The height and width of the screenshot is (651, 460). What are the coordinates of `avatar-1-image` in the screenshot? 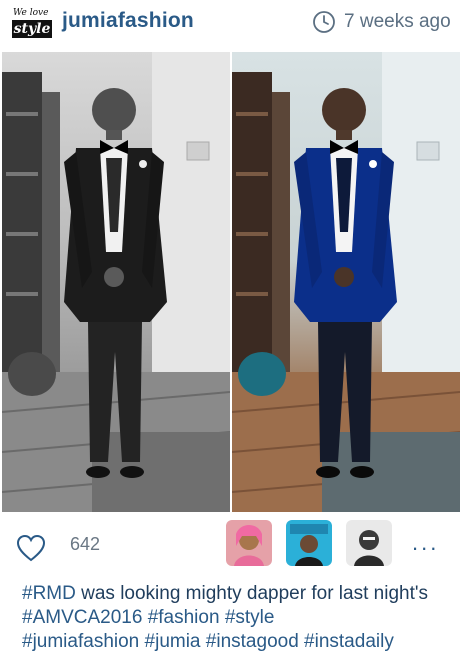 It's located at (249, 543).